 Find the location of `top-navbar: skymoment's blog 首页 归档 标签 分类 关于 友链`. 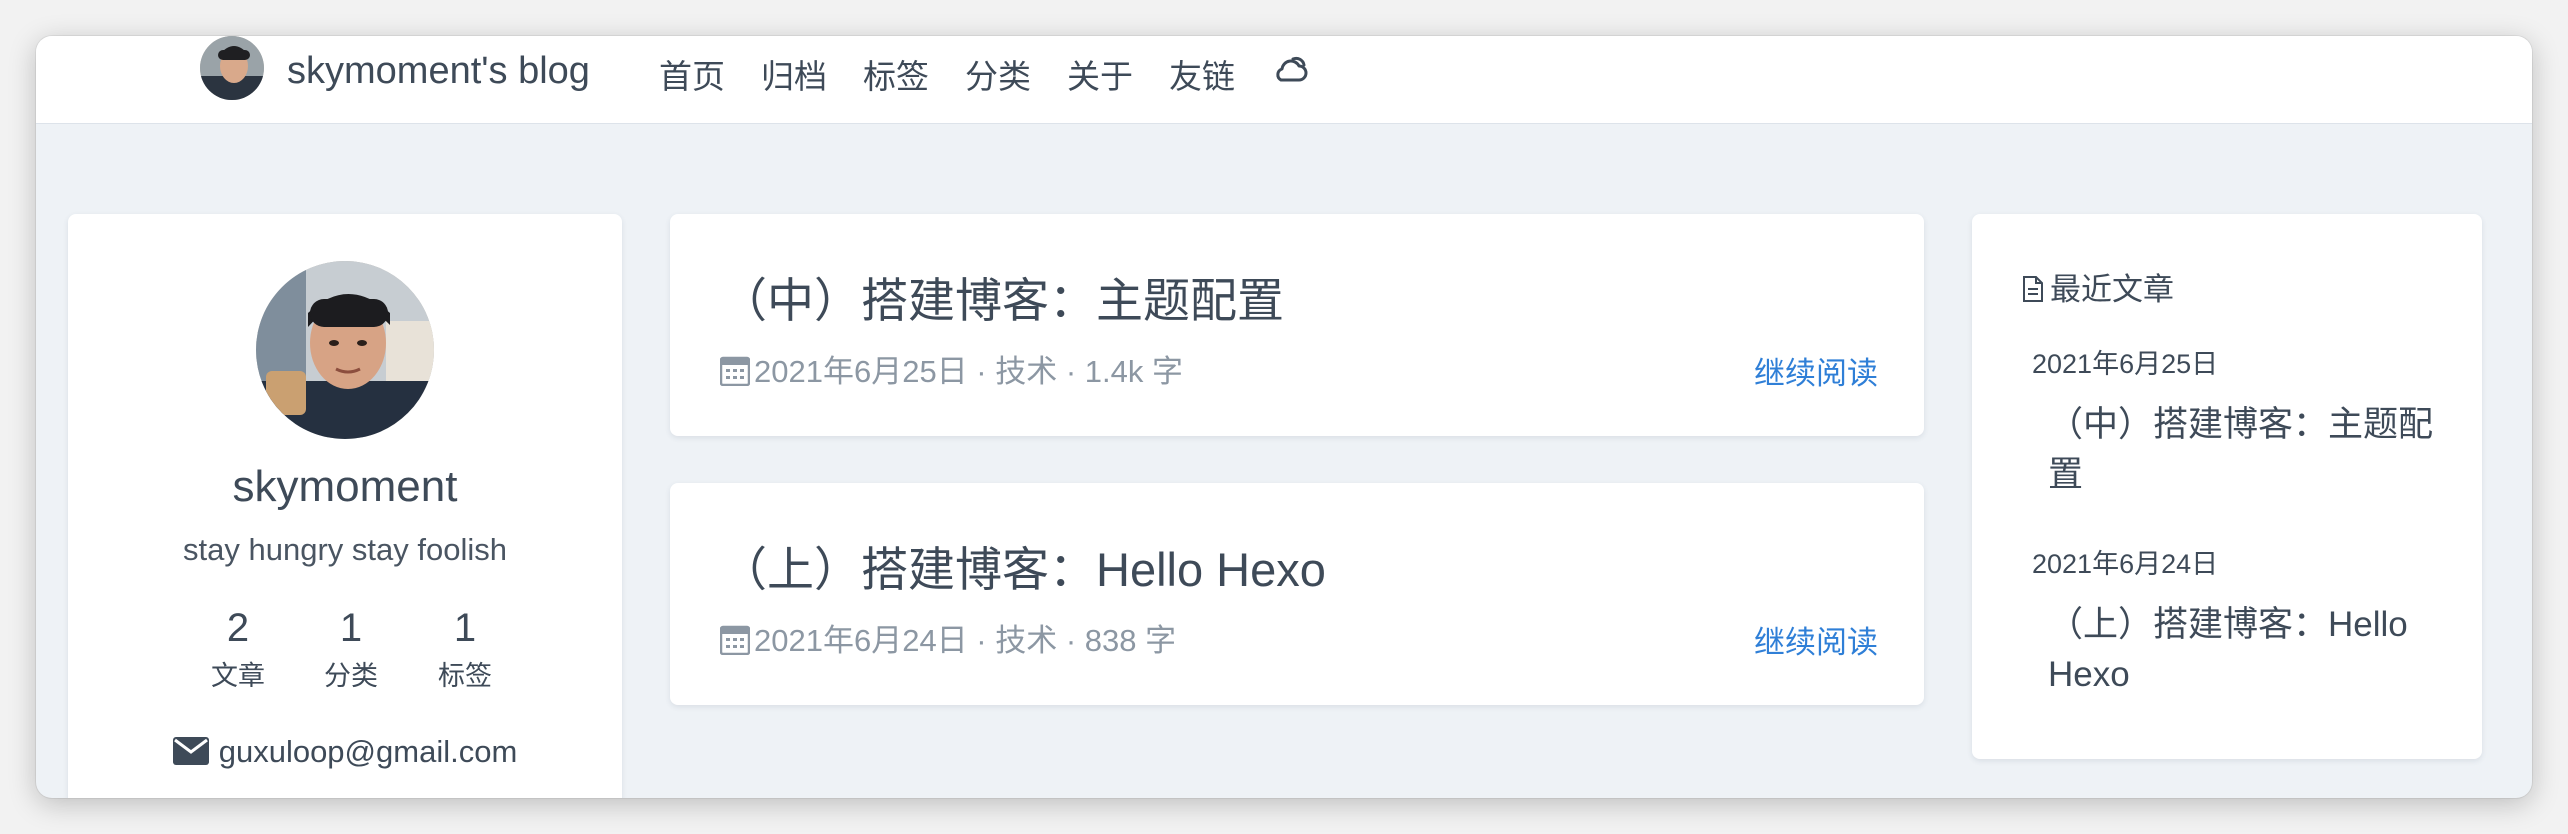

top-navbar: skymoment's blog 首页 归档 标签 分类 关于 友链 is located at coordinates (1284, 80).